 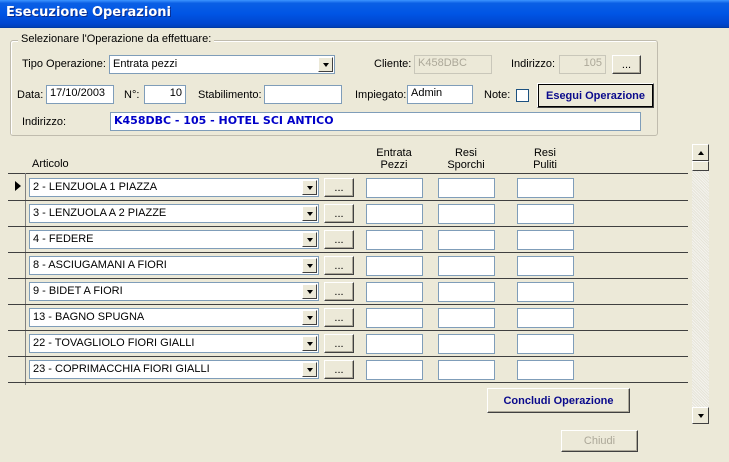 I want to click on articolo-value: 22 - TOVAGLIOLO FIORI GIALLI, so click(x=114, y=343).